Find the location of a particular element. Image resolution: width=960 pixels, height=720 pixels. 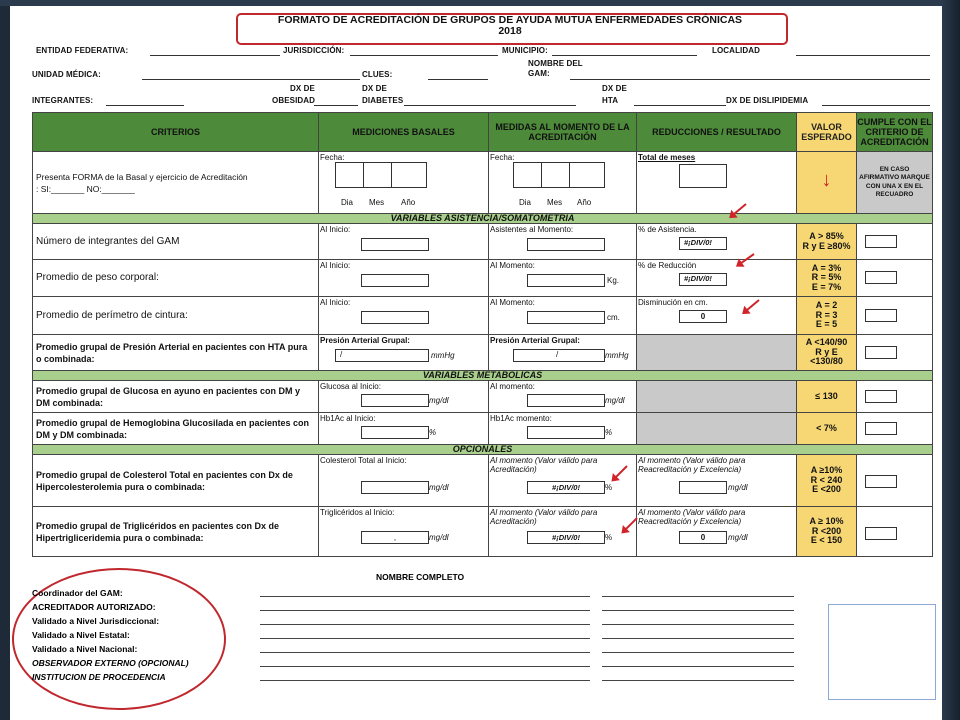

dx-obesidad-field is located at coordinates (336, 105).